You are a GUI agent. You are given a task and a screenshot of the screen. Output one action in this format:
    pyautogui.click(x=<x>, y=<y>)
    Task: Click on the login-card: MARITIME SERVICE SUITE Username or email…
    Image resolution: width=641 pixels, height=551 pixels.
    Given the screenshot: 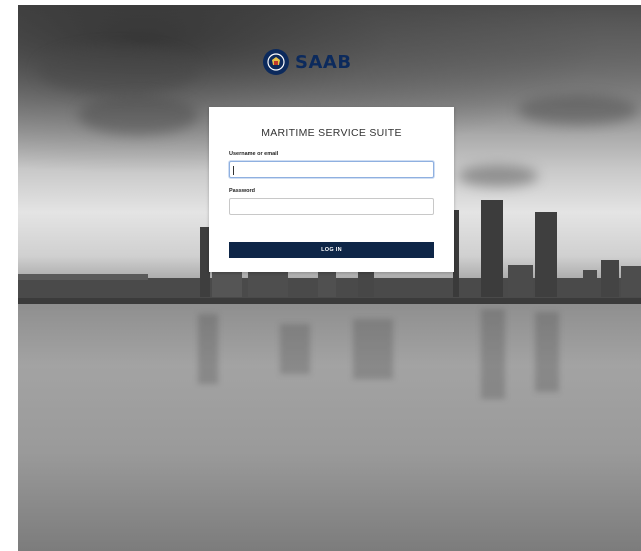 What is the action you would take?
    pyautogui.click(x=331, y=189)
    